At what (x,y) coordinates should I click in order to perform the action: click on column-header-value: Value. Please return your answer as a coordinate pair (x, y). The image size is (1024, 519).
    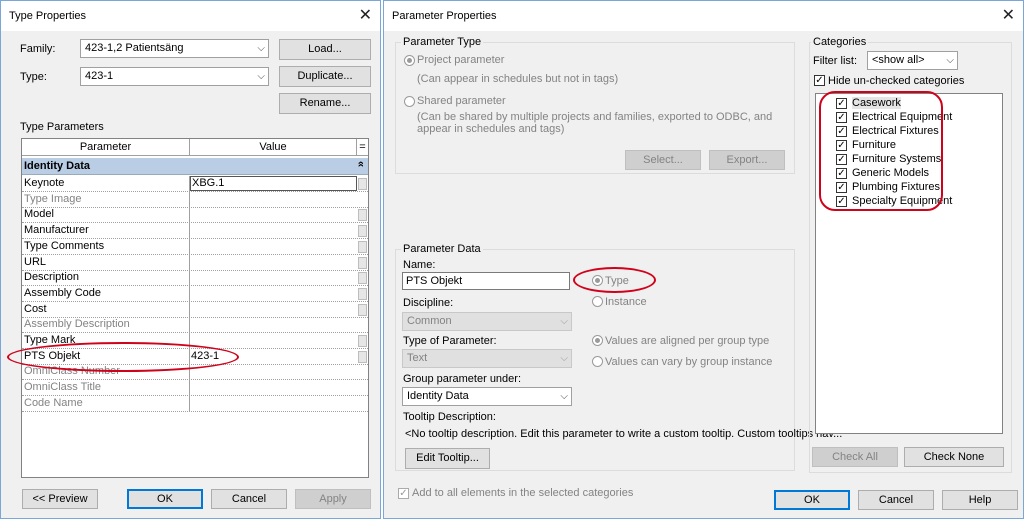
    Looking at the image, I should click on (273, 147).